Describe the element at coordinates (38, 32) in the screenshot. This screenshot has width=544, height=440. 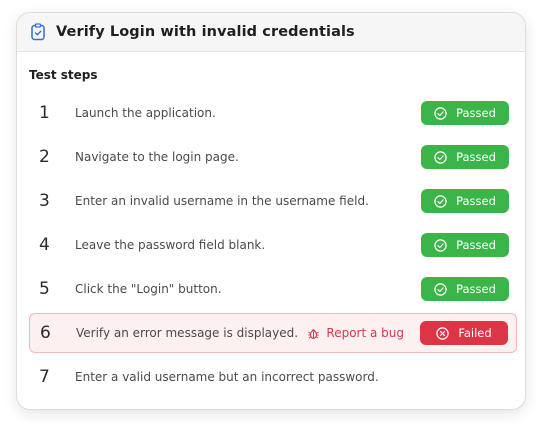
I see `clipboard-test-icon` at that location.